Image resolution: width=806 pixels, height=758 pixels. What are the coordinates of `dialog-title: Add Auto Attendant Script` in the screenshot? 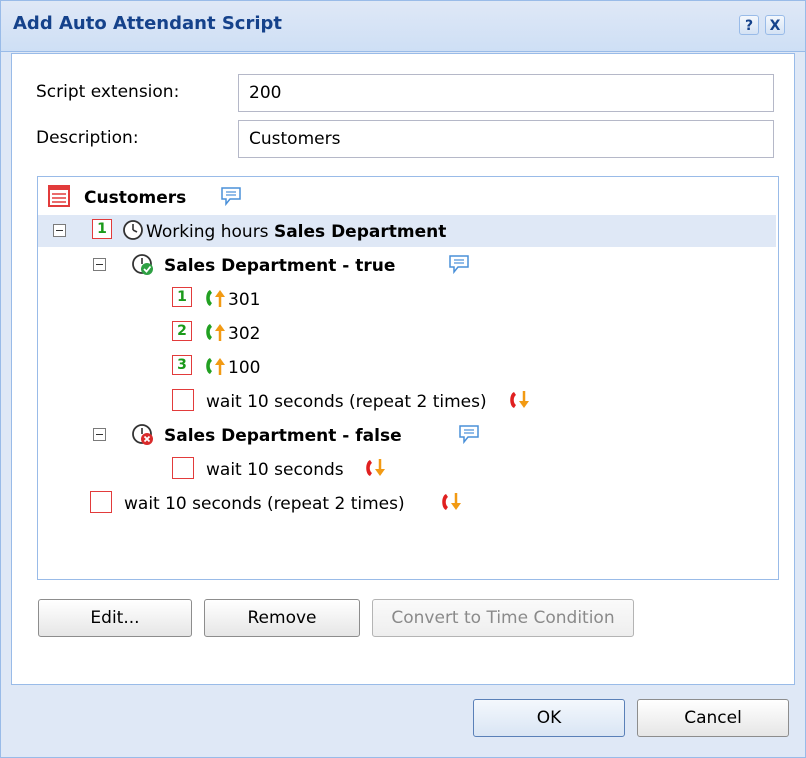 It's located at (147, 23).